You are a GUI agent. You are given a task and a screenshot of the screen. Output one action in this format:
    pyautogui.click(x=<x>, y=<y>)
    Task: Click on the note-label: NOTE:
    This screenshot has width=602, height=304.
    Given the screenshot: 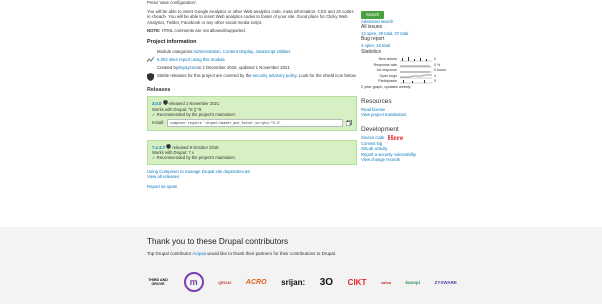 What is the action you would take?
    pyautogui.click(x=154, y=31)
    